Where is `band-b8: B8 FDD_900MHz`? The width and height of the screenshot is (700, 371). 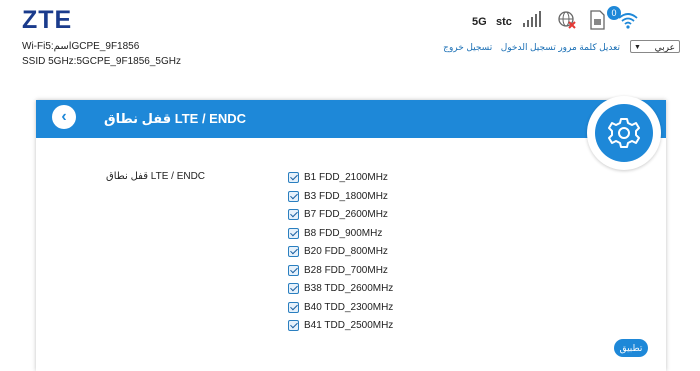 band-b8: B8 FDD_900MHz is located at coordinates (368, 234).